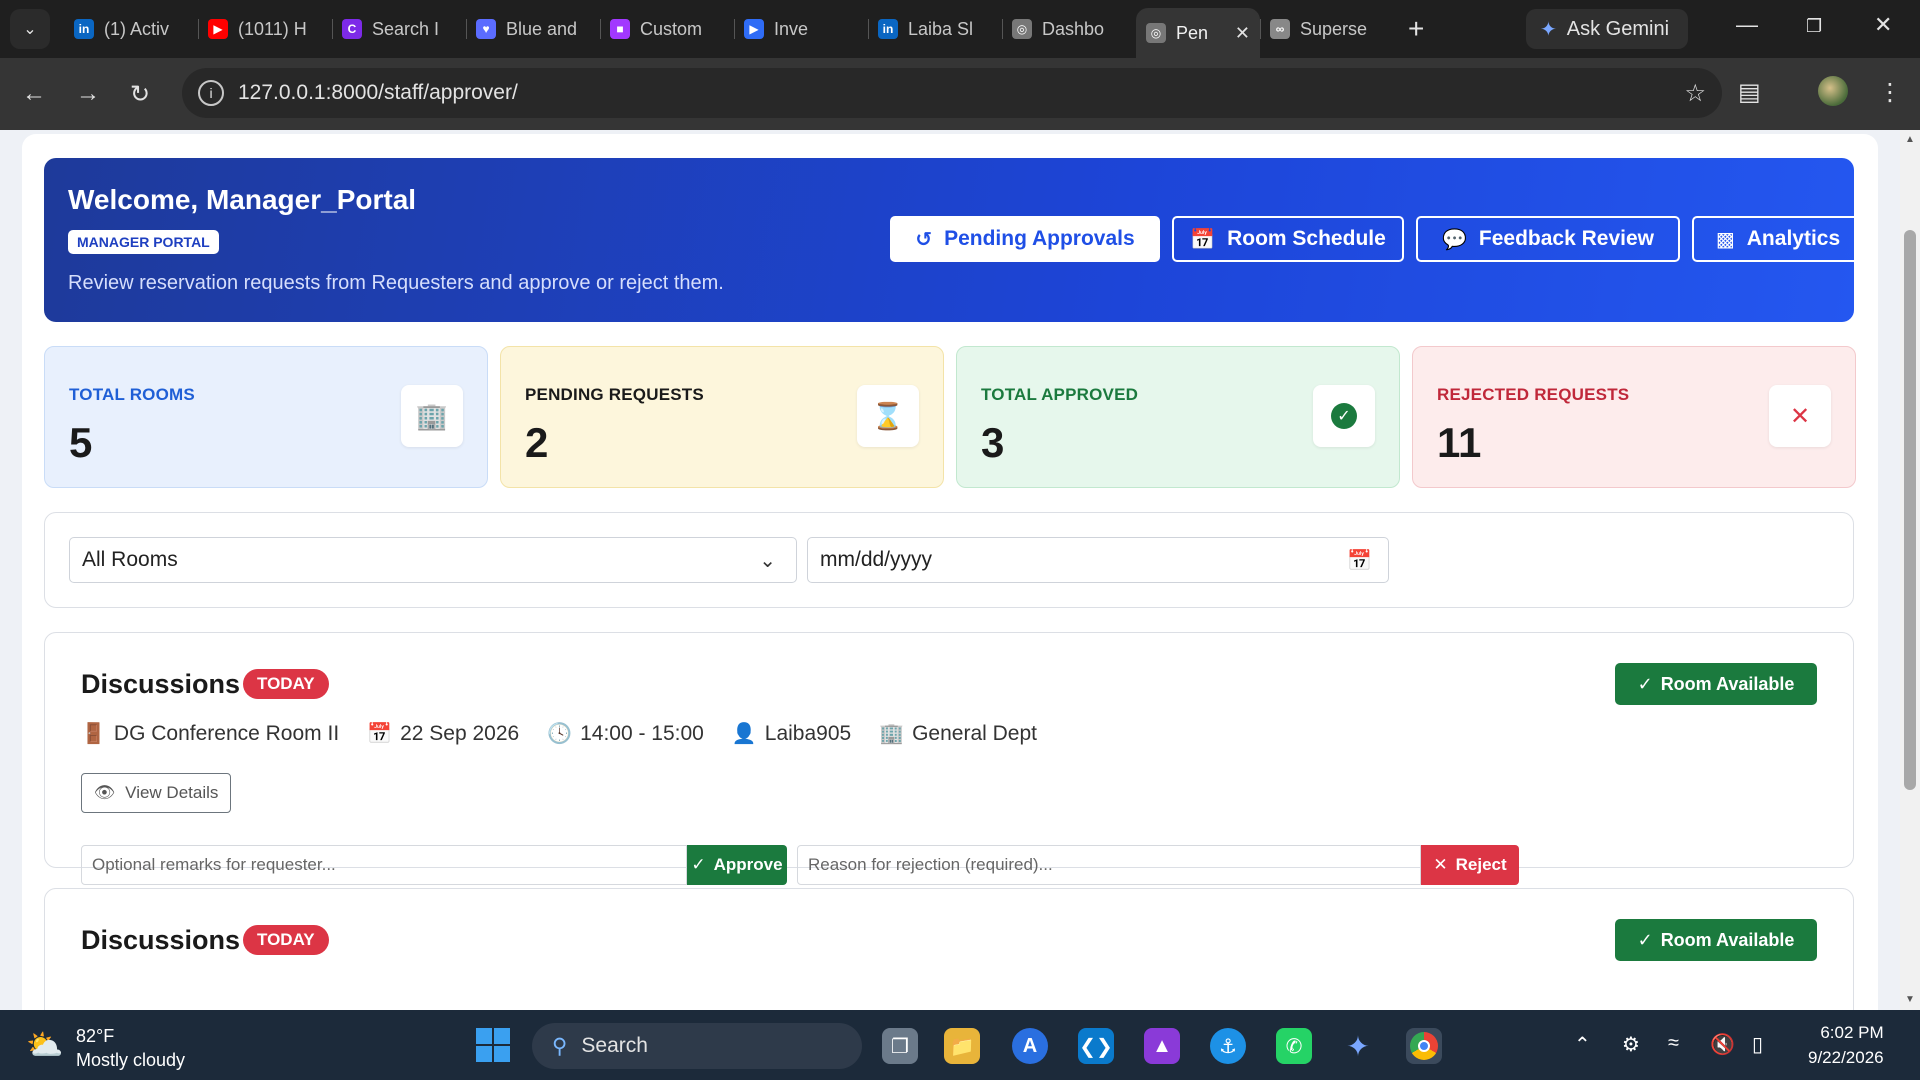 This screenshot has height=1080, width=1920. Describe the element at coordinates (1470, 865) in the screenshot. I see `reject-button: ✕ Reject` at that location.